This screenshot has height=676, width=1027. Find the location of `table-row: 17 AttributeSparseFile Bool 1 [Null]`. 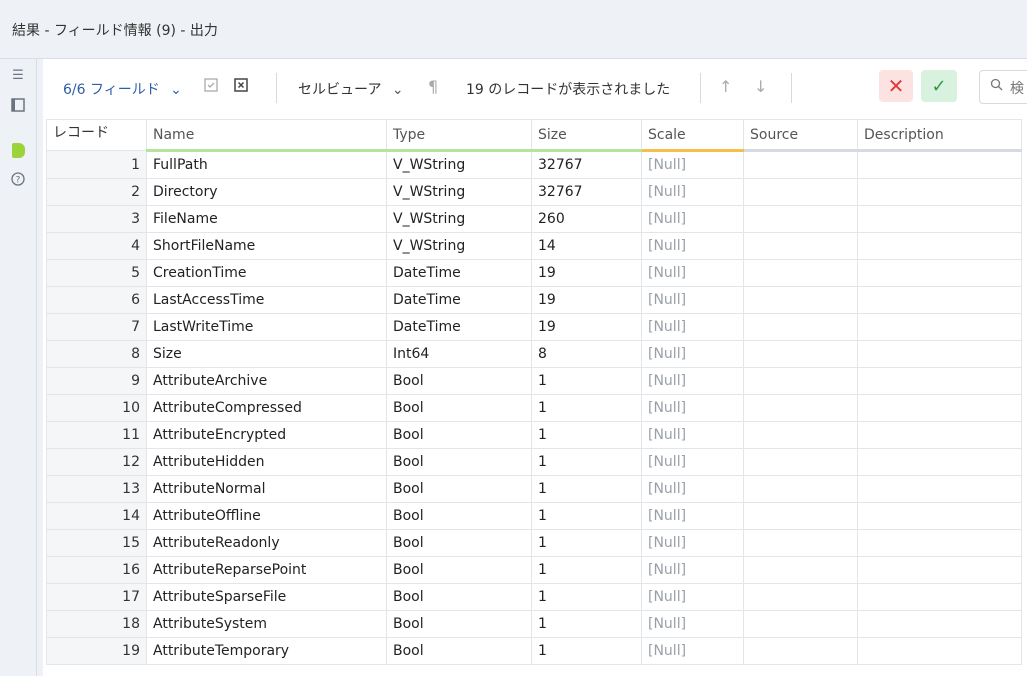

table-row: 17 AttributeSparseFile Bool 1 [Null] is located at coordinates (534, 597).